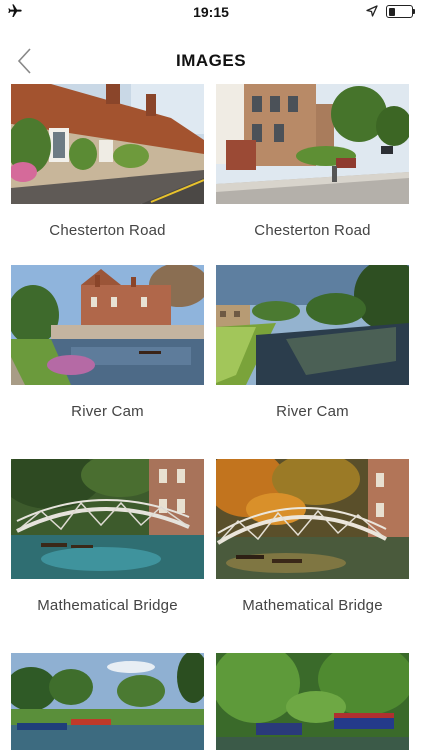 The width and height of the screenshot is (422, 750). I want to click on status-bar: 19:15, so click(211, 12).